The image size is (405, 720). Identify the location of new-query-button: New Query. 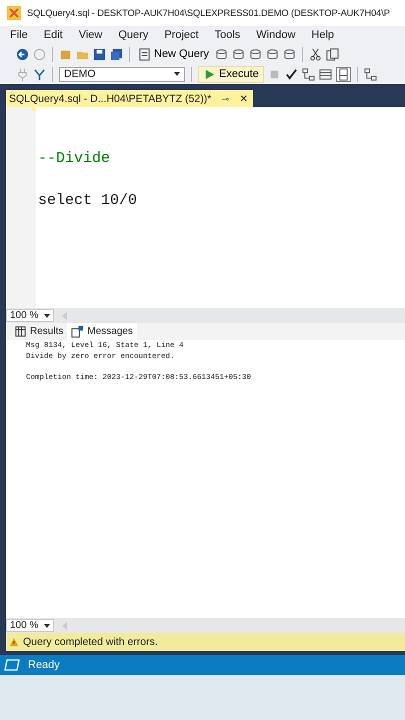
(174, 54).